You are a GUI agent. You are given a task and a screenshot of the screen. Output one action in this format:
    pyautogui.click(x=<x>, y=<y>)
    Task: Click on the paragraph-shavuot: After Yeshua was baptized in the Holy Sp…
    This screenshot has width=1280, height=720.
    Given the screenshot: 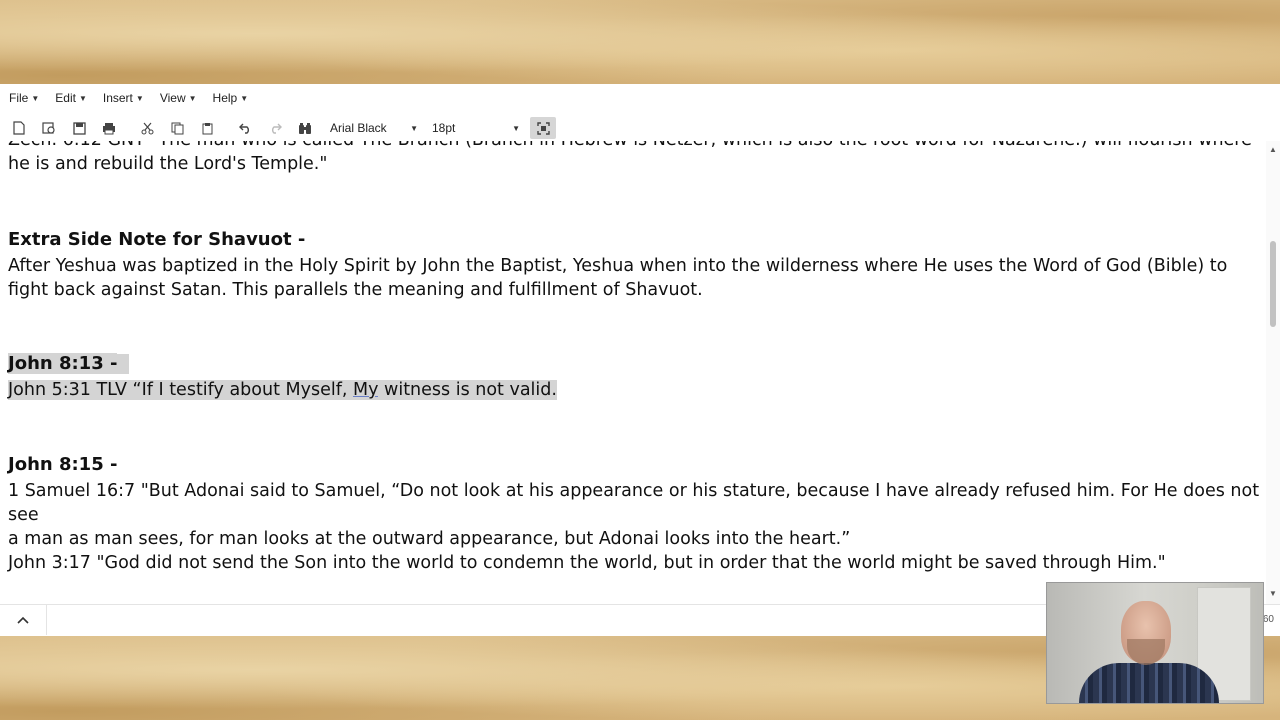 What is the action you would take?
    pyautogui.click(x=618, y=278)
    